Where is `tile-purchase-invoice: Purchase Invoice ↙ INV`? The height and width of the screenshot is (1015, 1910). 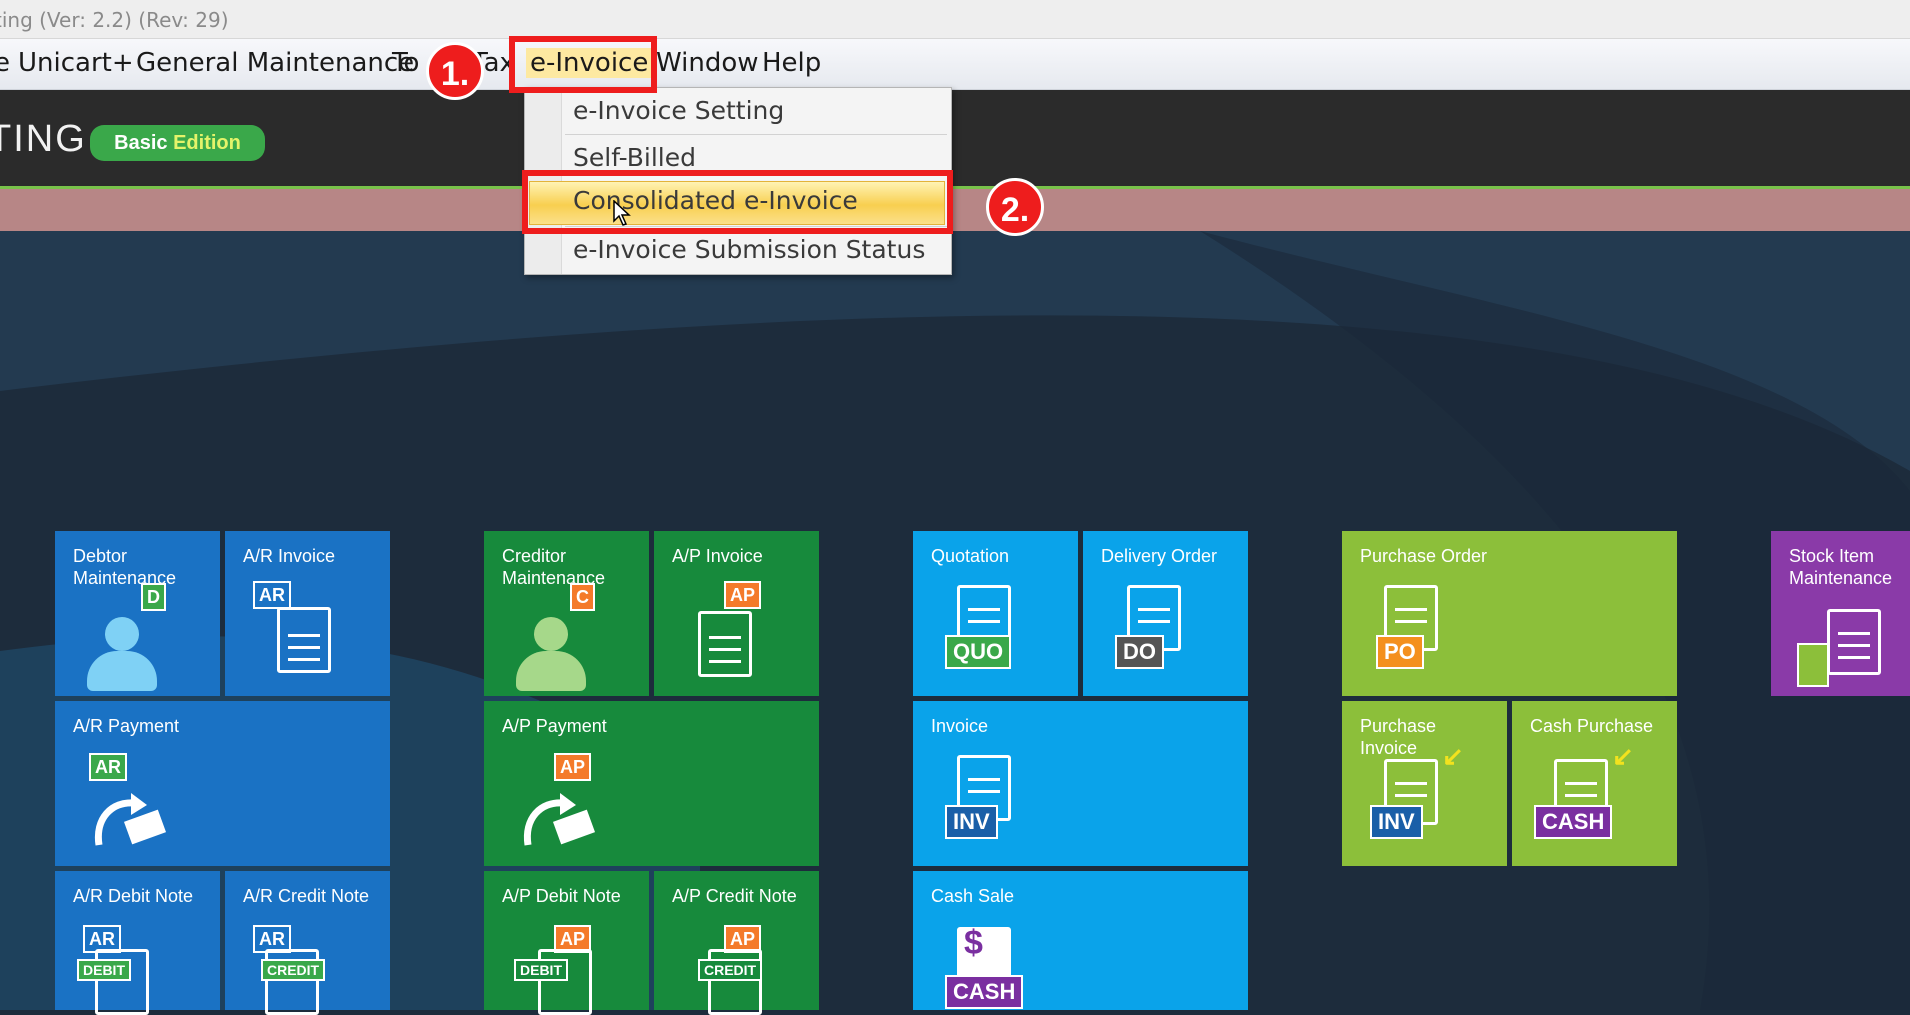
tile-purchase-invoice: Purchase Invoice ↙ INV is located at coordinates (1424, 783).